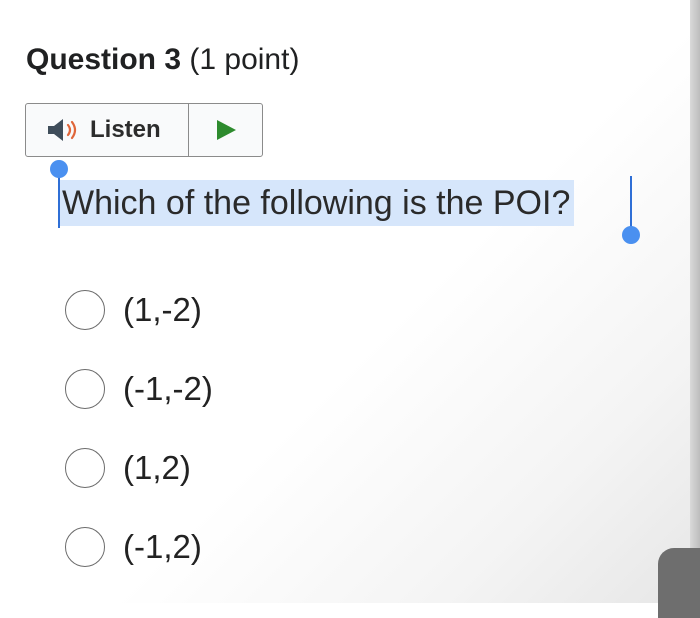 Image resolution: width=700 pixels, height=618 pixels. I want to click on option-label: (-1,-2), so click(168, 388).